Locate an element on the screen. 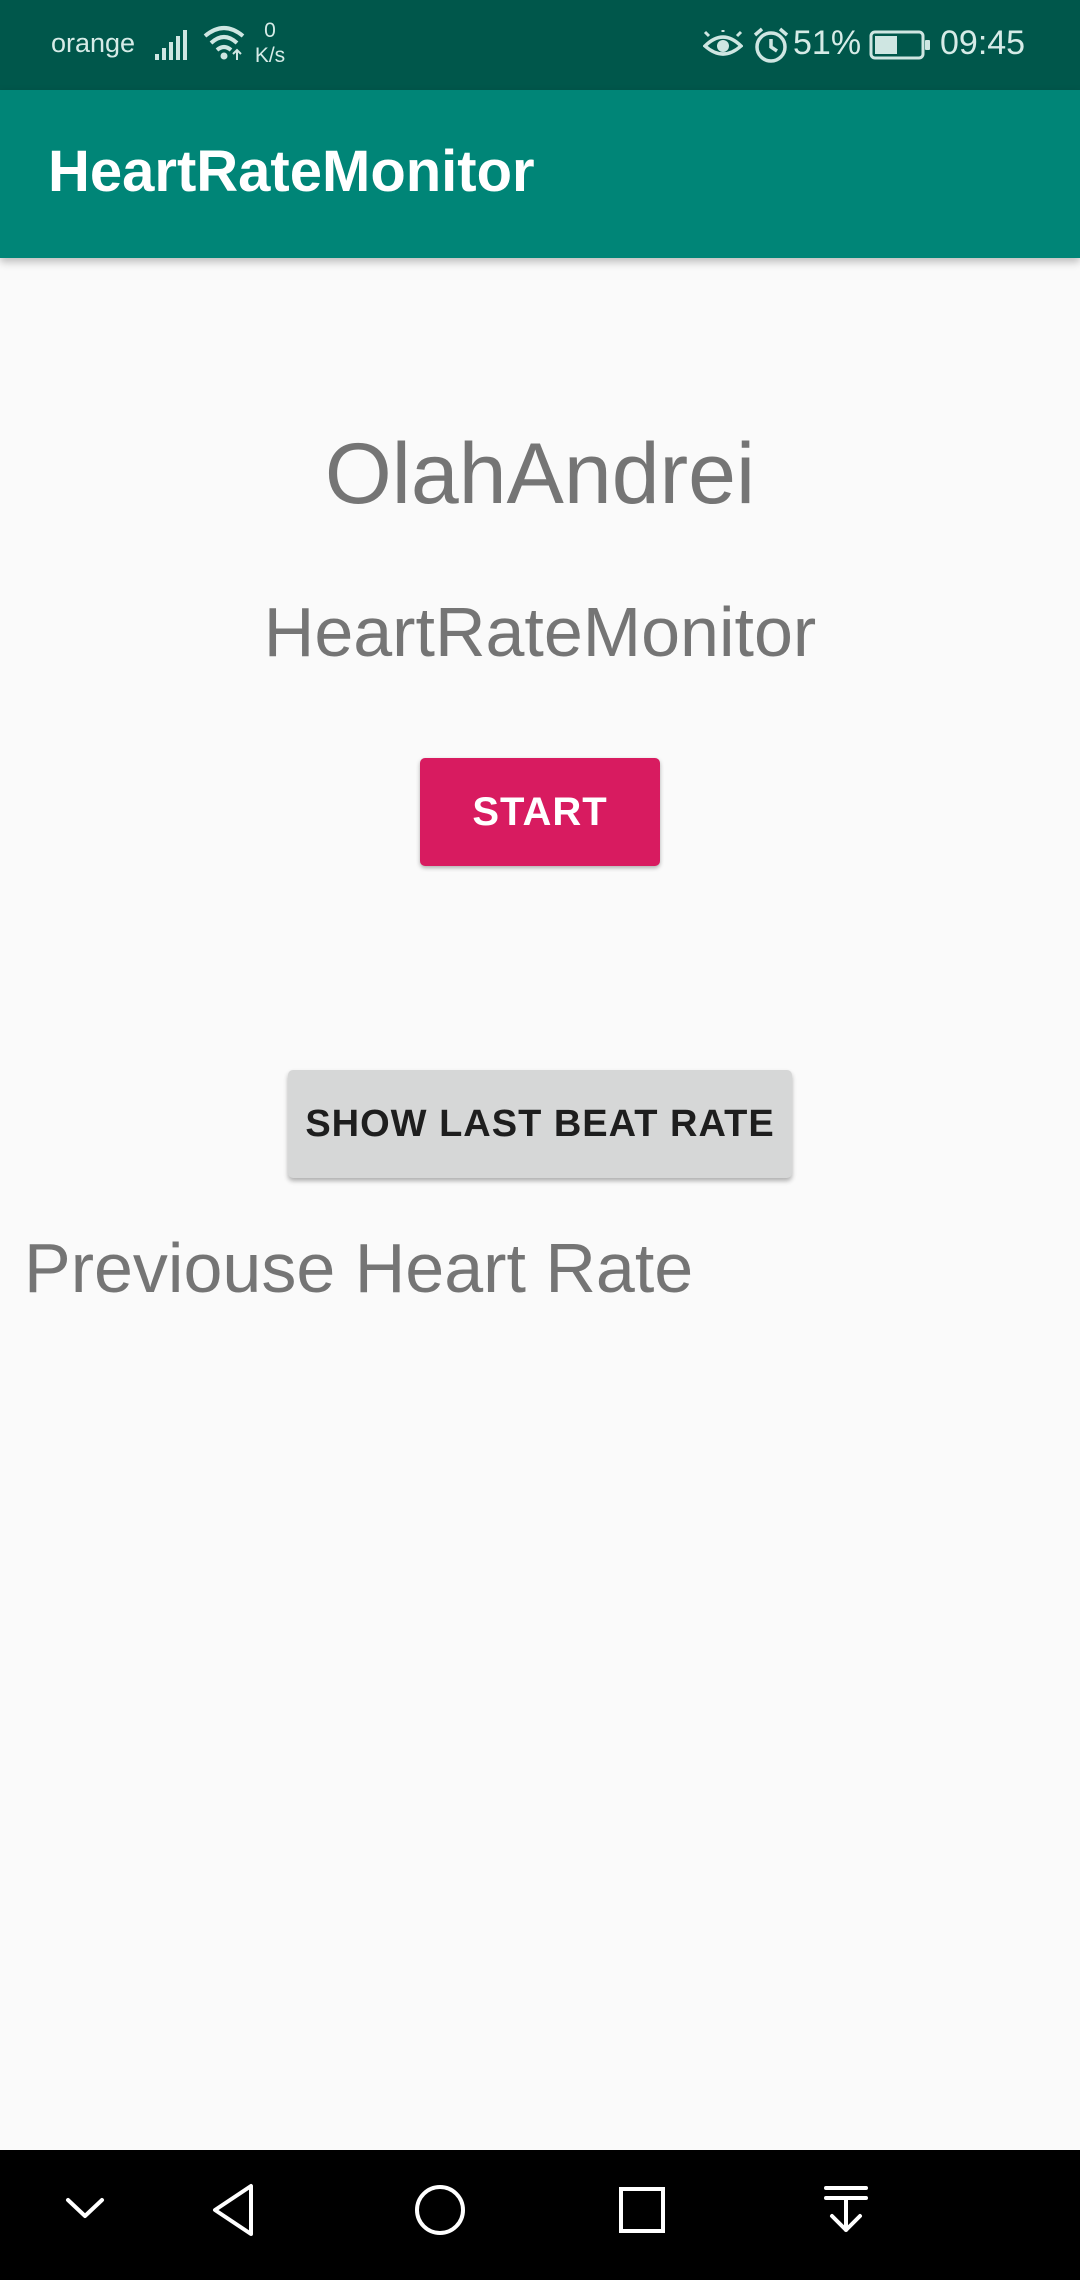 This screenshot has width=1080, height=2280. battery-icon is located at coordinates (900, 47).